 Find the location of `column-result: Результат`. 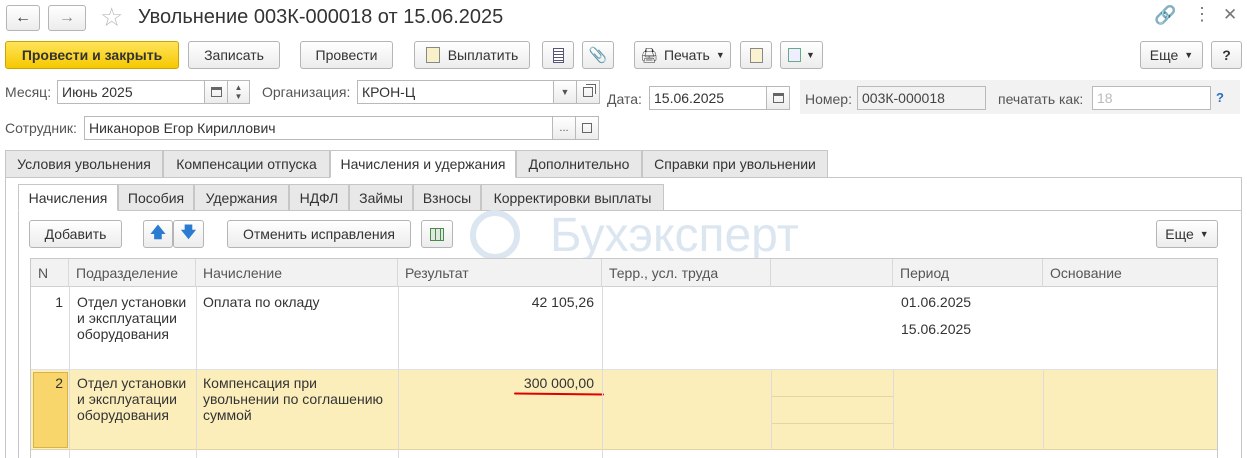

column-result: Результат is located at coordinates (500, 273).